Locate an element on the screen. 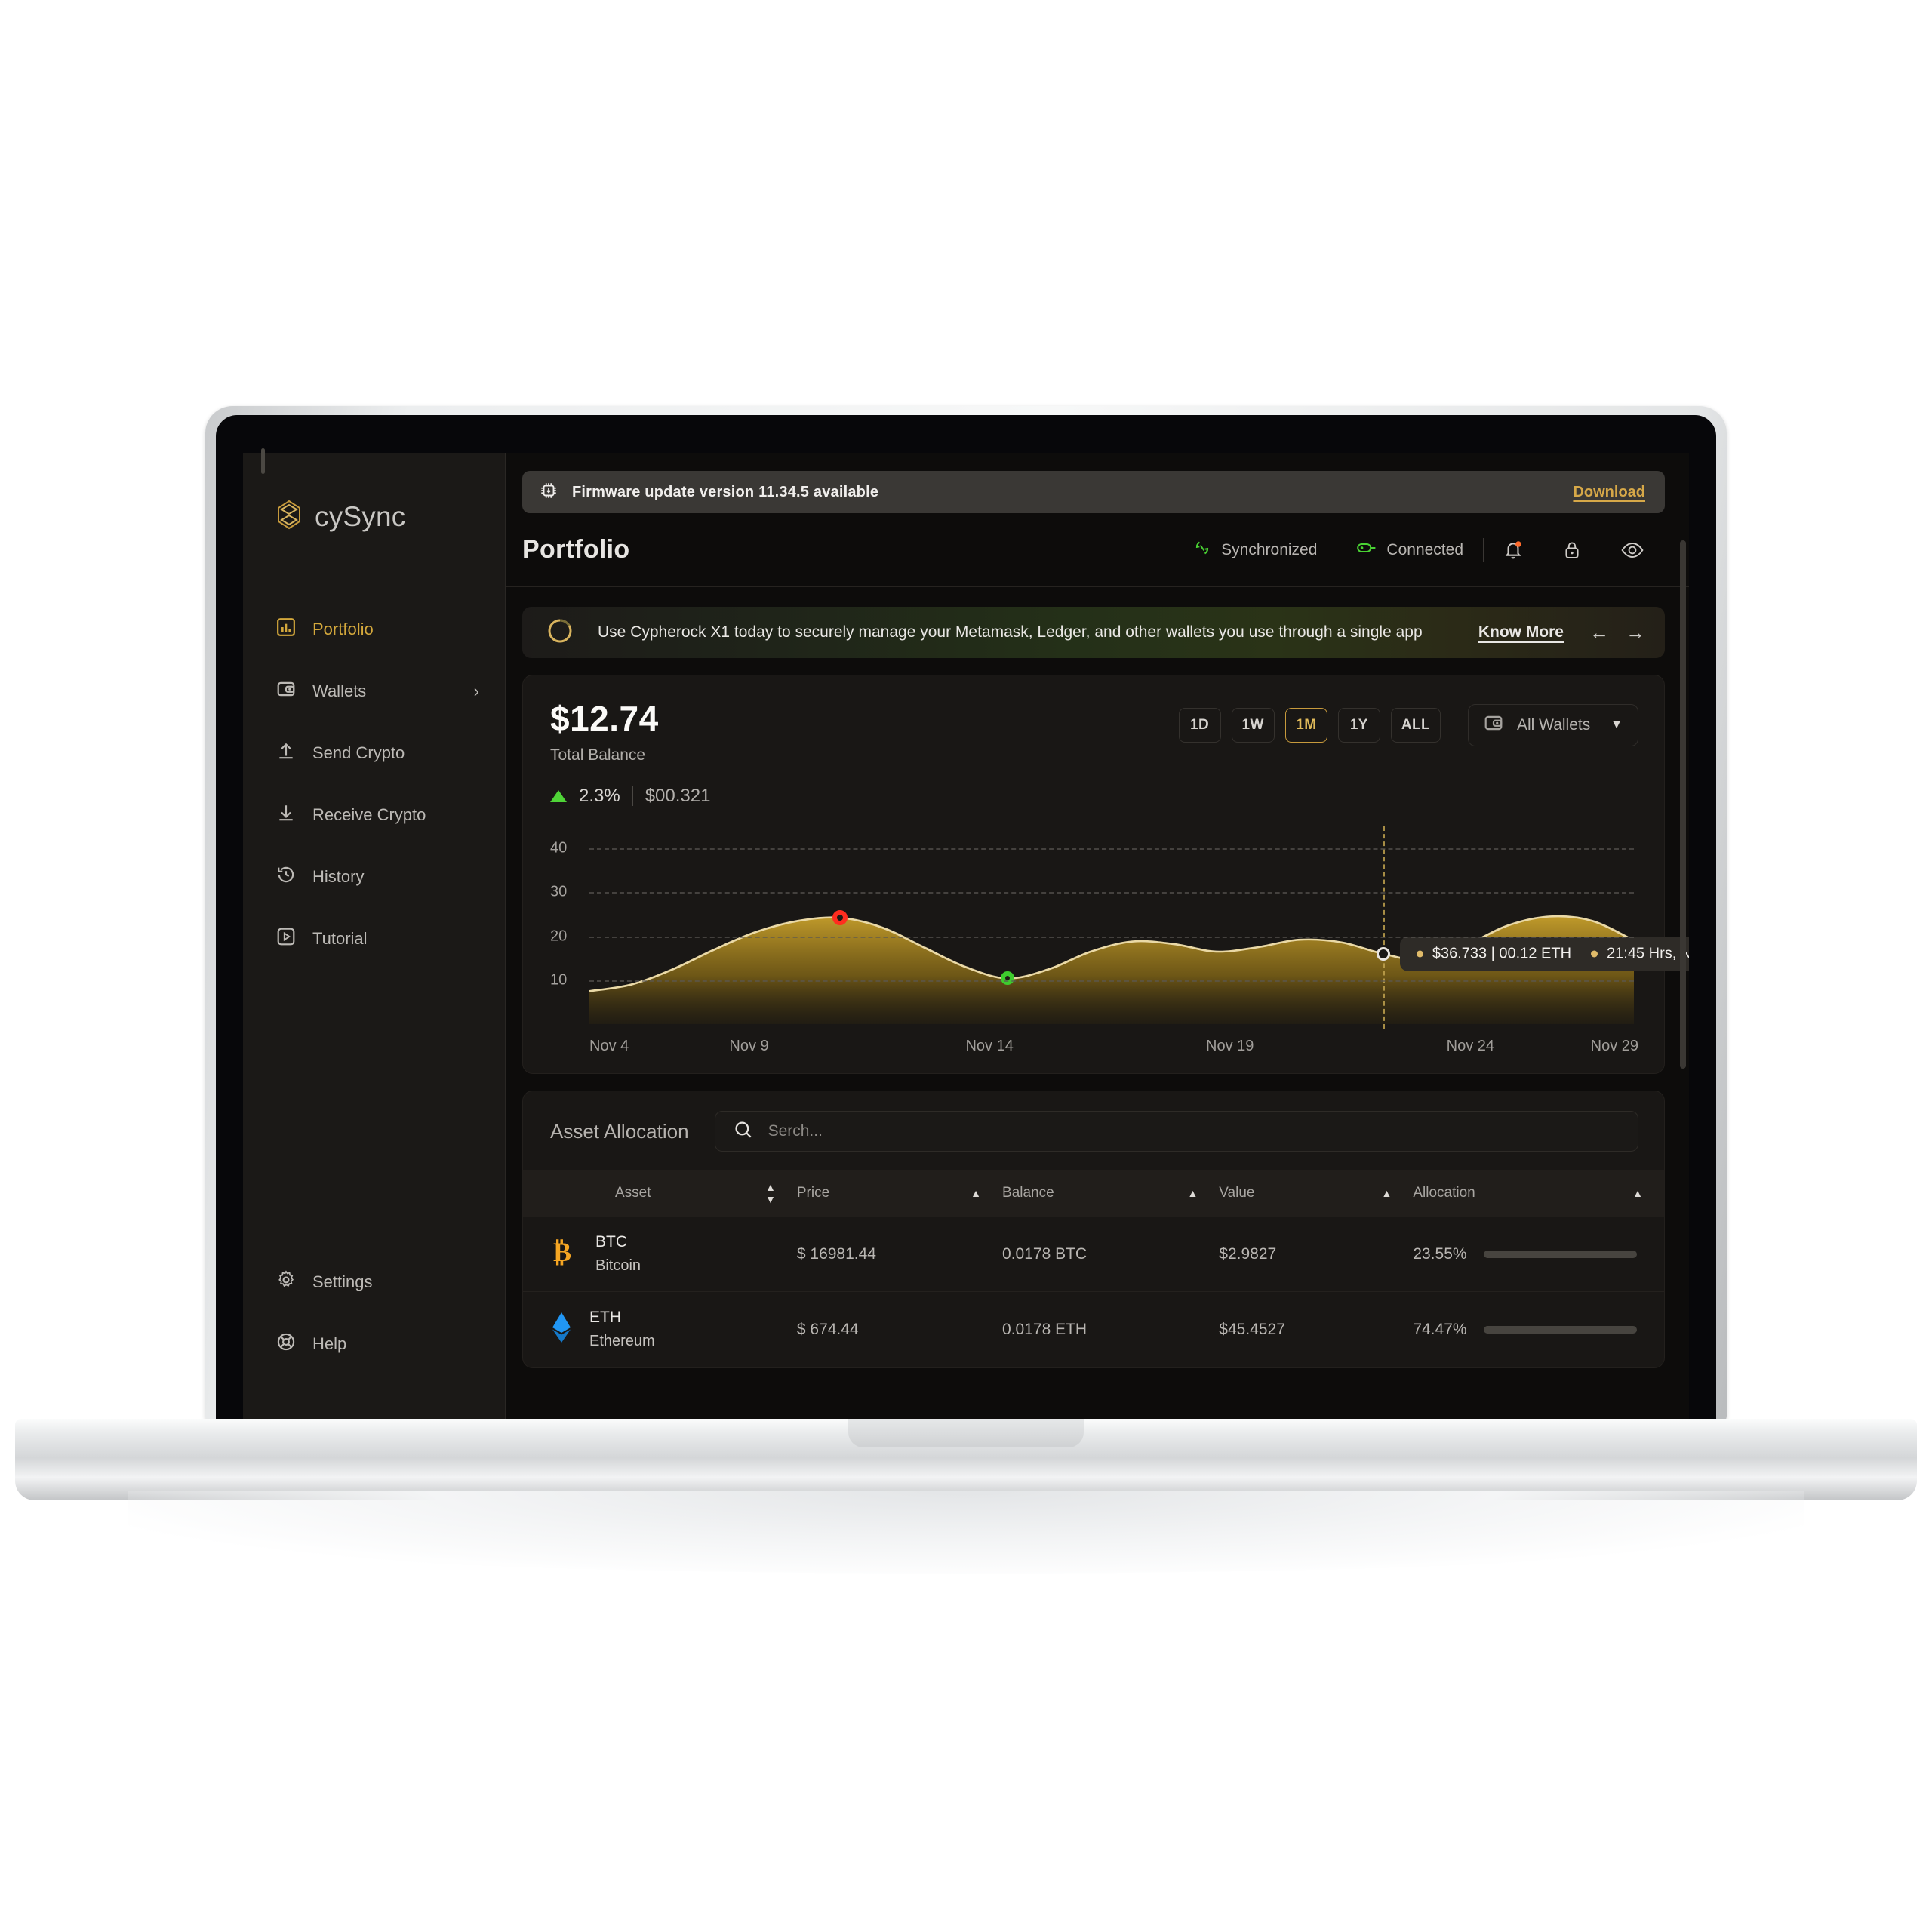 Image resolution: width=1932 pixels, height=1932 pixels. cursor-marker is located at coordinates (1383, 953).